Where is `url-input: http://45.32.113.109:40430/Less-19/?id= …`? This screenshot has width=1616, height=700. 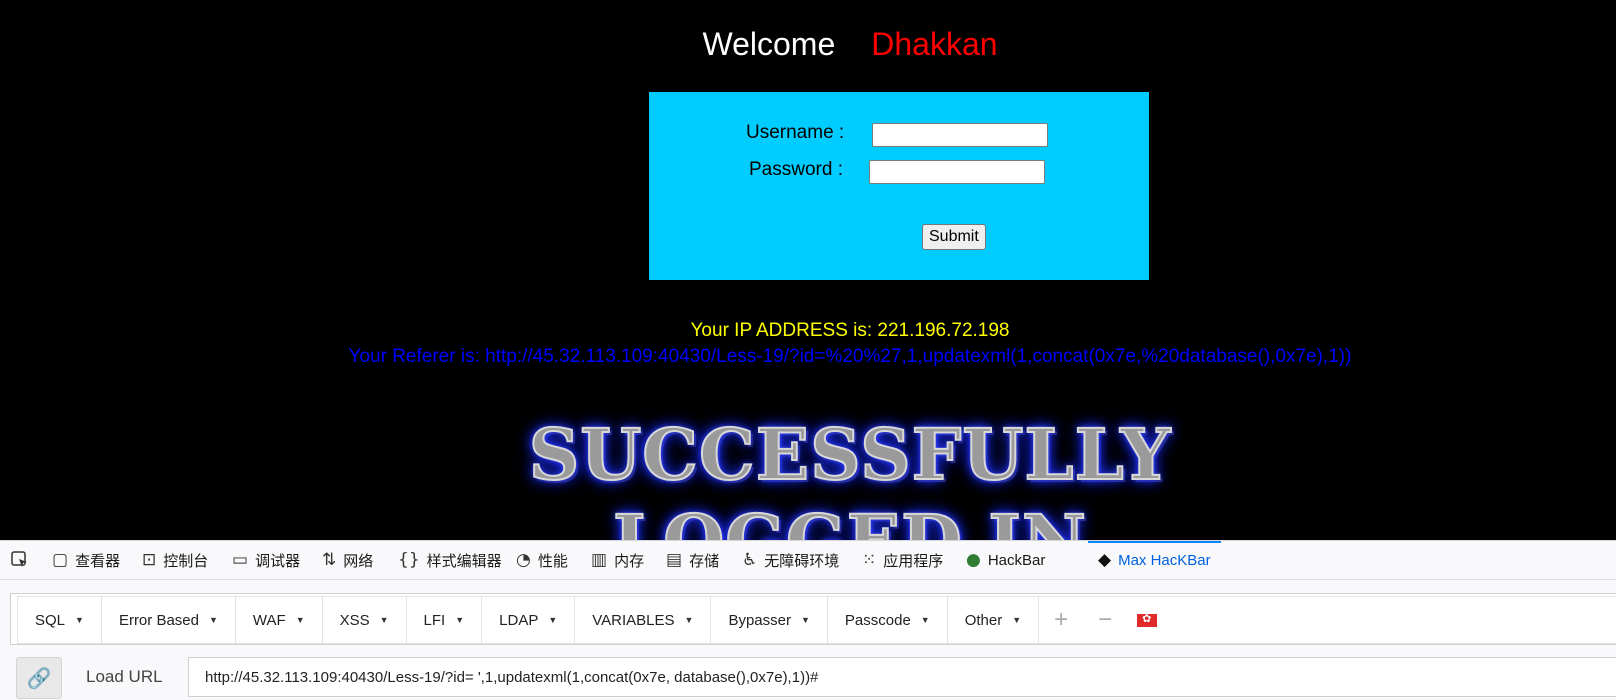 url-input: http://45.32.113.109:40430/Less-19/?id= … is located at coordinates (902, 677).